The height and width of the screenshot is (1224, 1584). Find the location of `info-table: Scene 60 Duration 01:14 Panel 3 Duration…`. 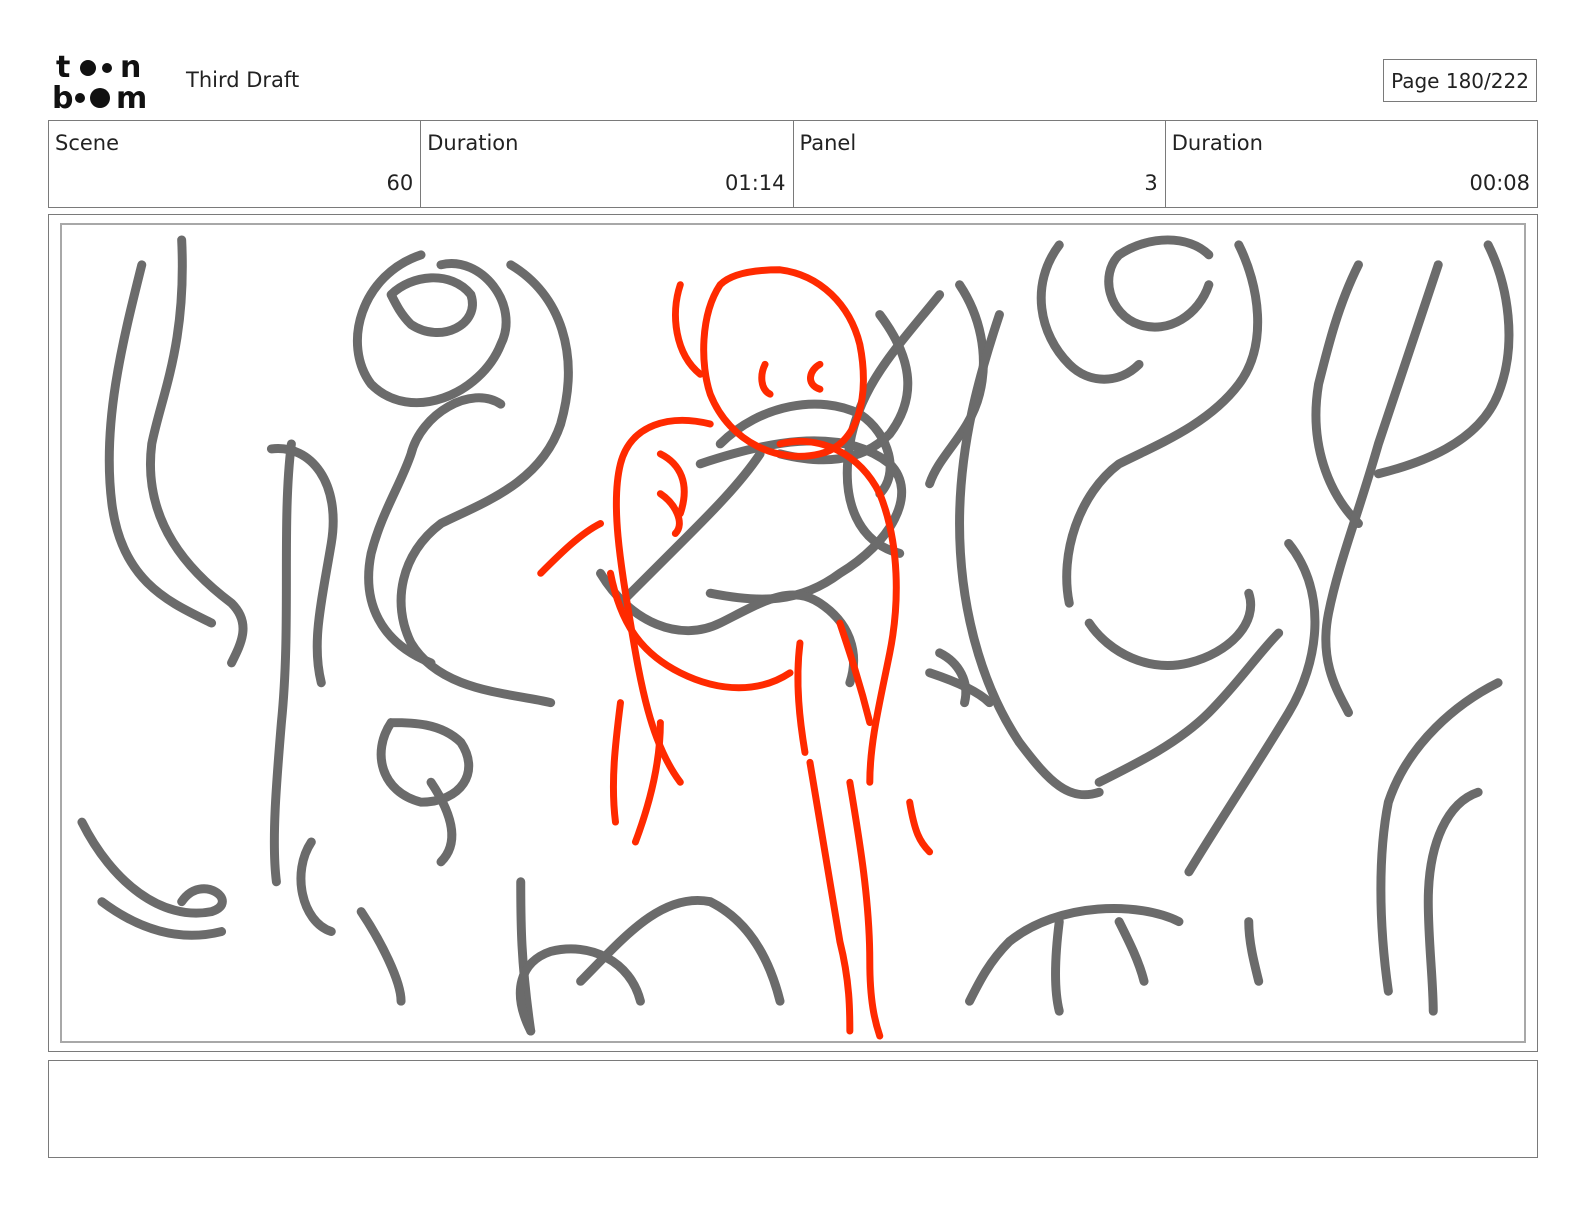

info-table: Scene 60 Duration 01:14 Panel 3 Duration… is located at coordinates (793, 164).